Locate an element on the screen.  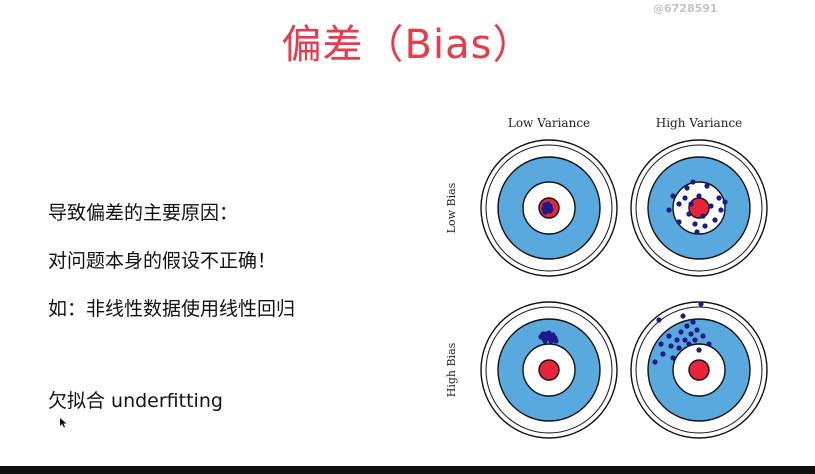
target-low-bias-high-variance is located at coordinates (699, 208).